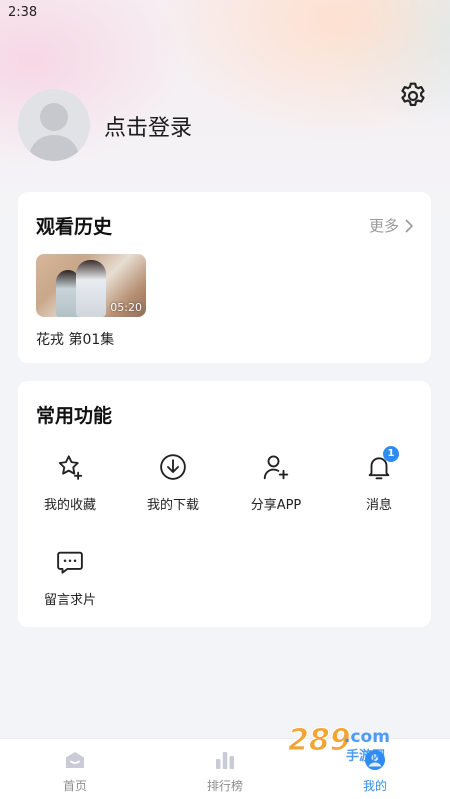 This screenshot has width=450, height=799. I want to click on nav-profile-label: 我的, so click(374, 786).